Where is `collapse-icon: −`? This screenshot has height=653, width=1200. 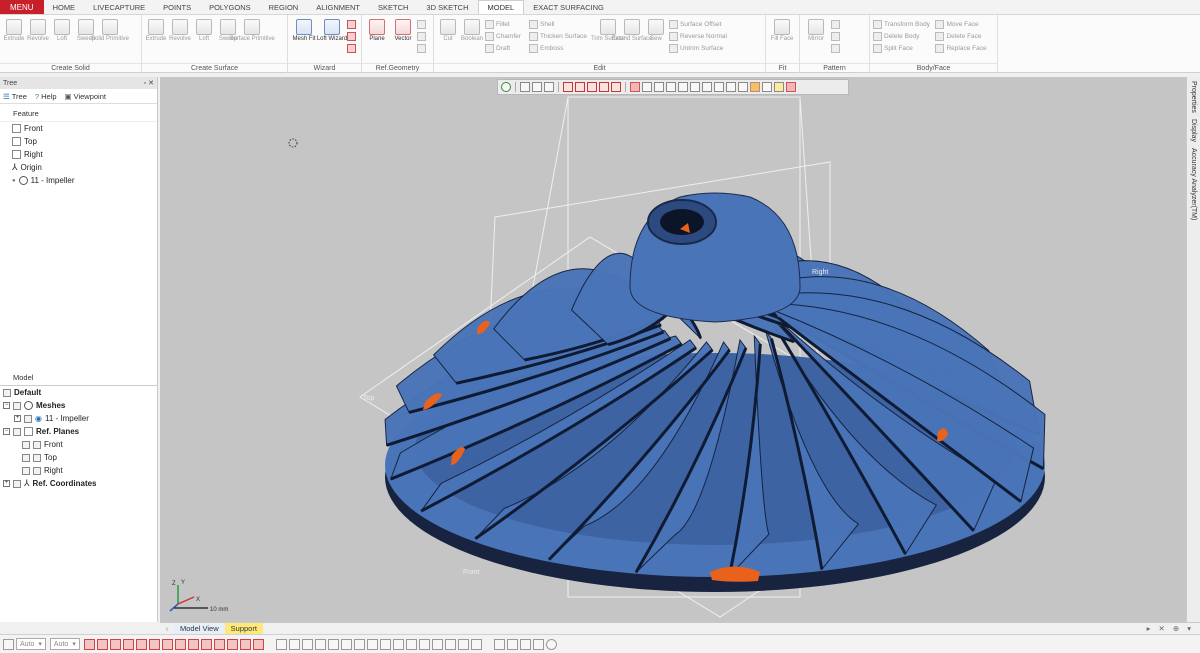
collapse-icon: − is located at coordinates (6, 405).